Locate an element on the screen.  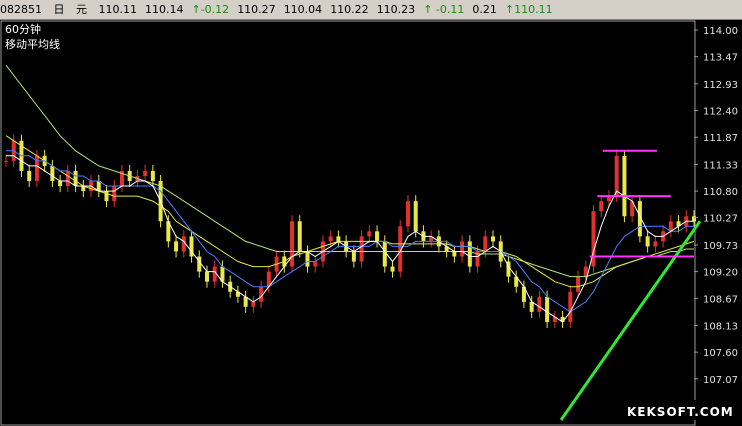
y-tick-label: 107.60 is located at coordinates (720, 353).